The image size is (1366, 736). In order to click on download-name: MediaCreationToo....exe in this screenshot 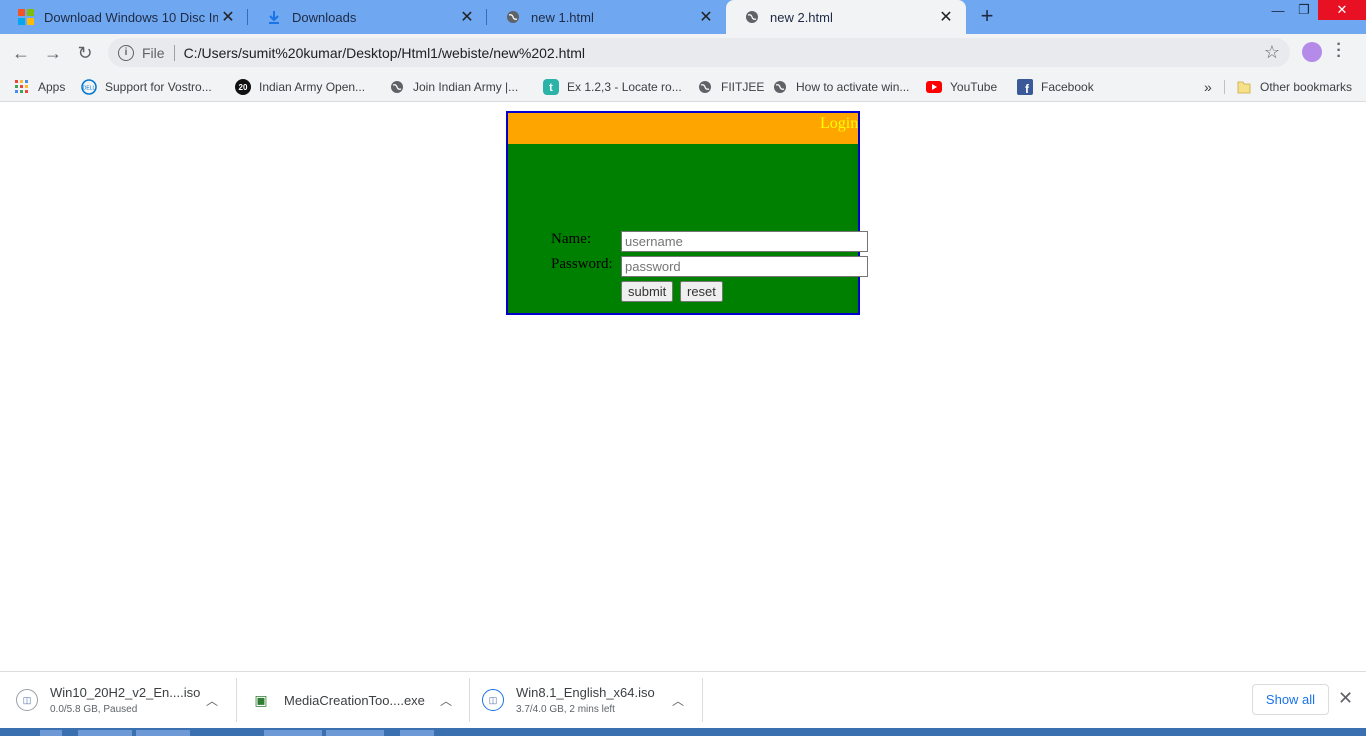, I will do `click(354, 700)`.